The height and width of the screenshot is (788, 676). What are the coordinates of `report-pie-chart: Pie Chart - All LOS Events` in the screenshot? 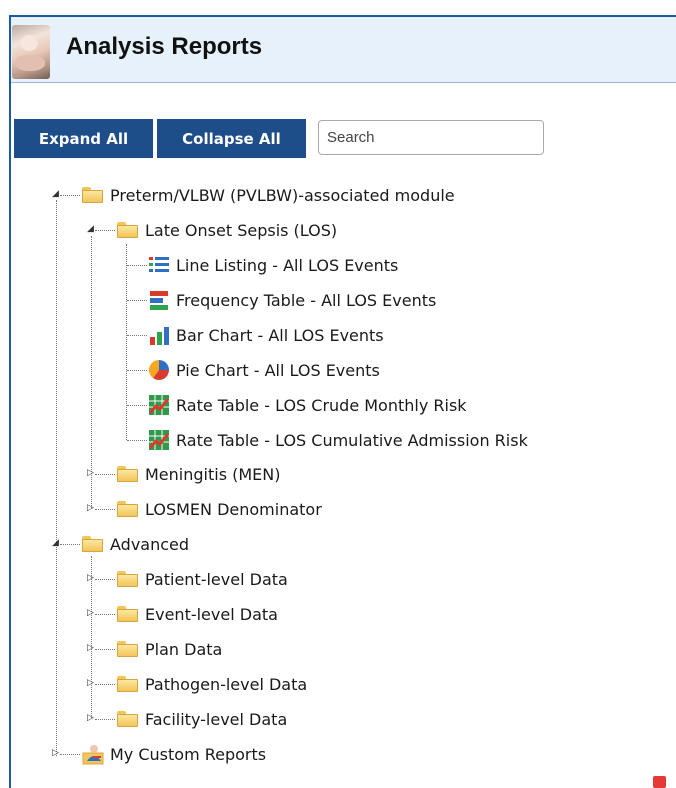 It's located at (264, 370).